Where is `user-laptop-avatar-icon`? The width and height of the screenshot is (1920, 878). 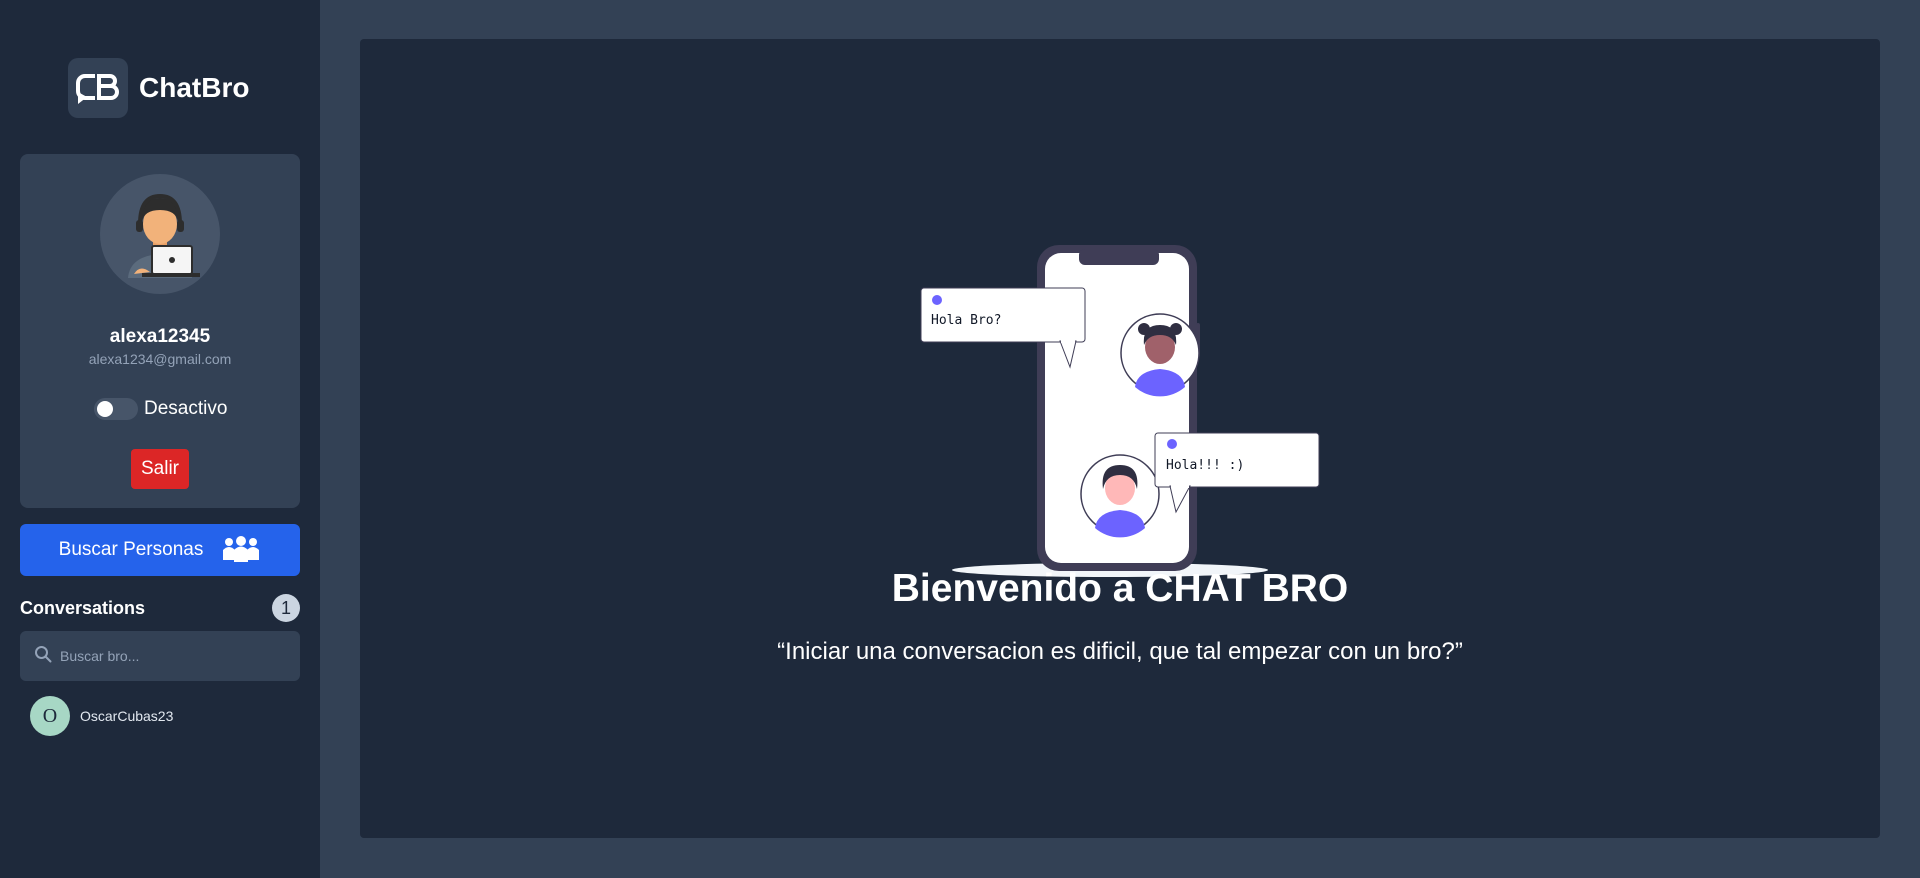 user-laptop-avatar-icon is located at coordinates (160, 234).